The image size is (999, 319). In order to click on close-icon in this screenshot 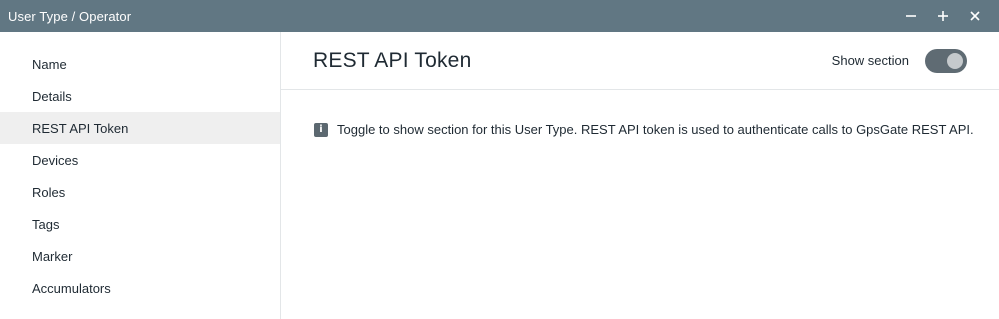, I will do `click(975, 16)`.